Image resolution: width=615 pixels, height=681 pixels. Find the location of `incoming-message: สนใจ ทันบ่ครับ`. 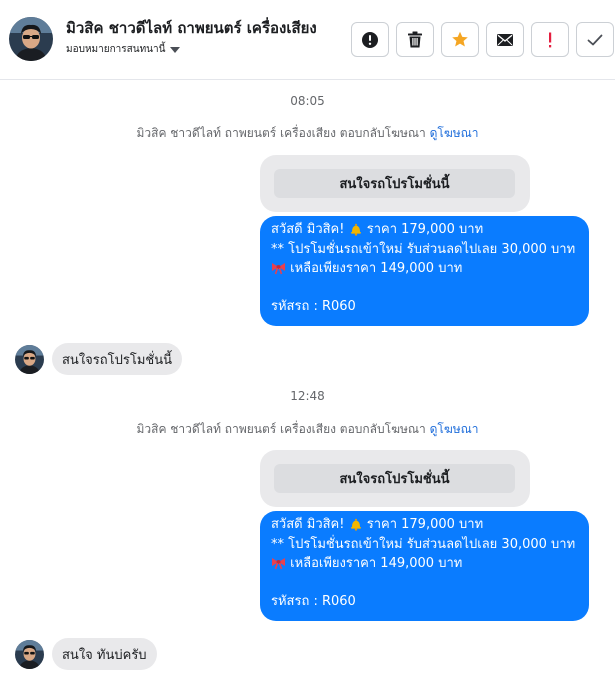

incoming-message: สนใจ ทันบ่ครับ is located at coordinates (104, 654).